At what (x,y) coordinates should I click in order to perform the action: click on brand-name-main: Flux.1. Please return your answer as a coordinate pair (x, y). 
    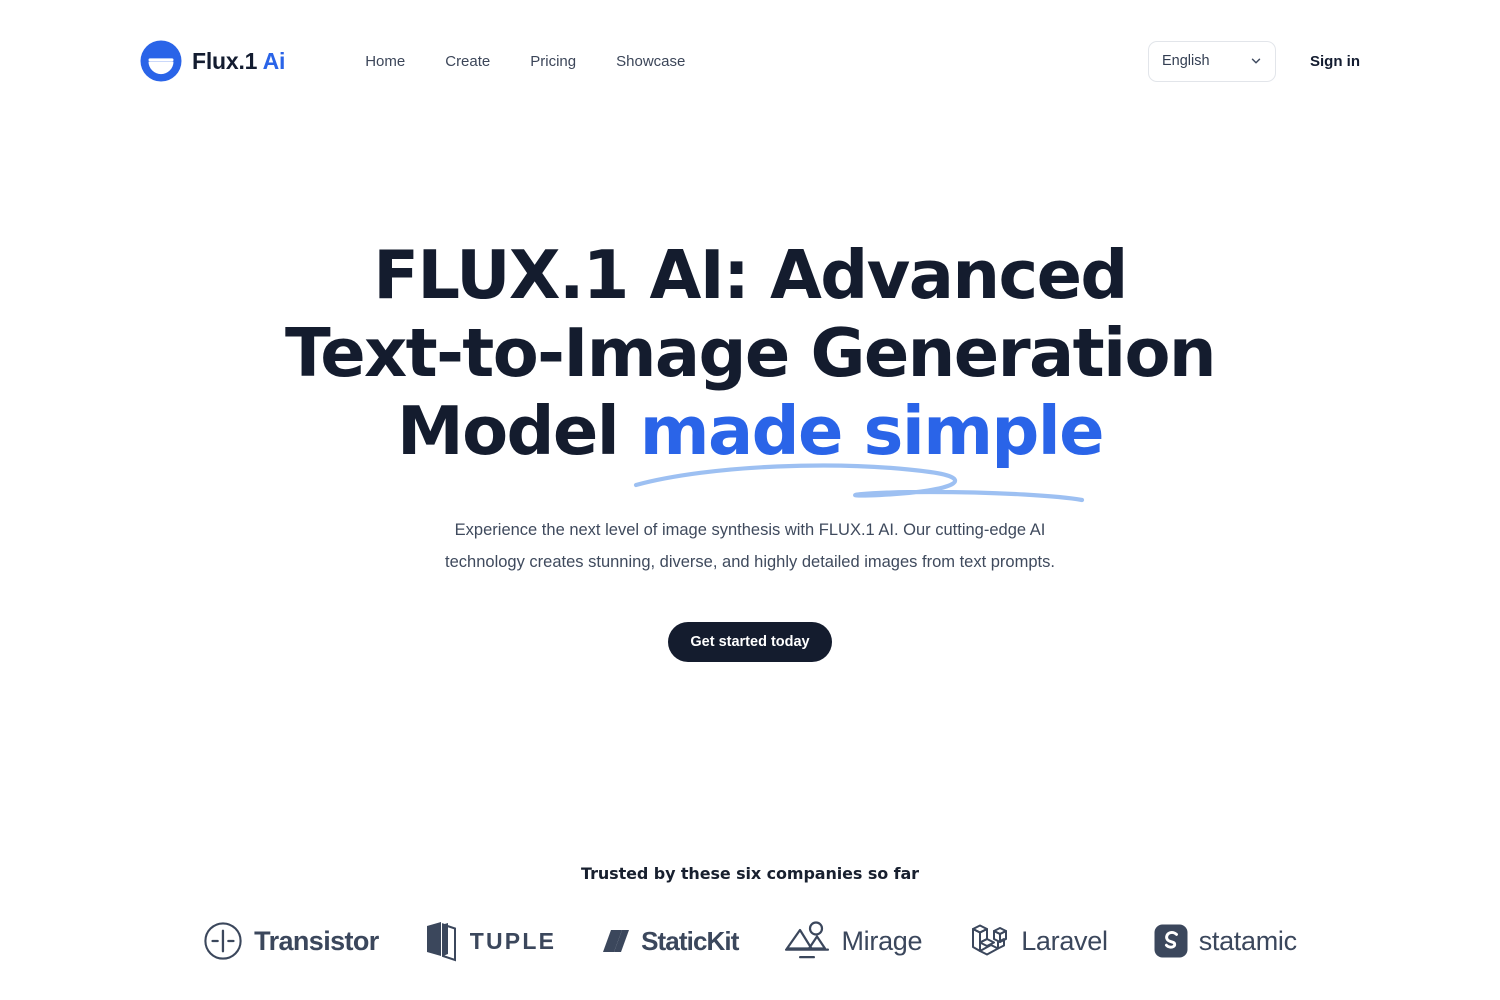
    Looking at the image, I should click on (225, 60).